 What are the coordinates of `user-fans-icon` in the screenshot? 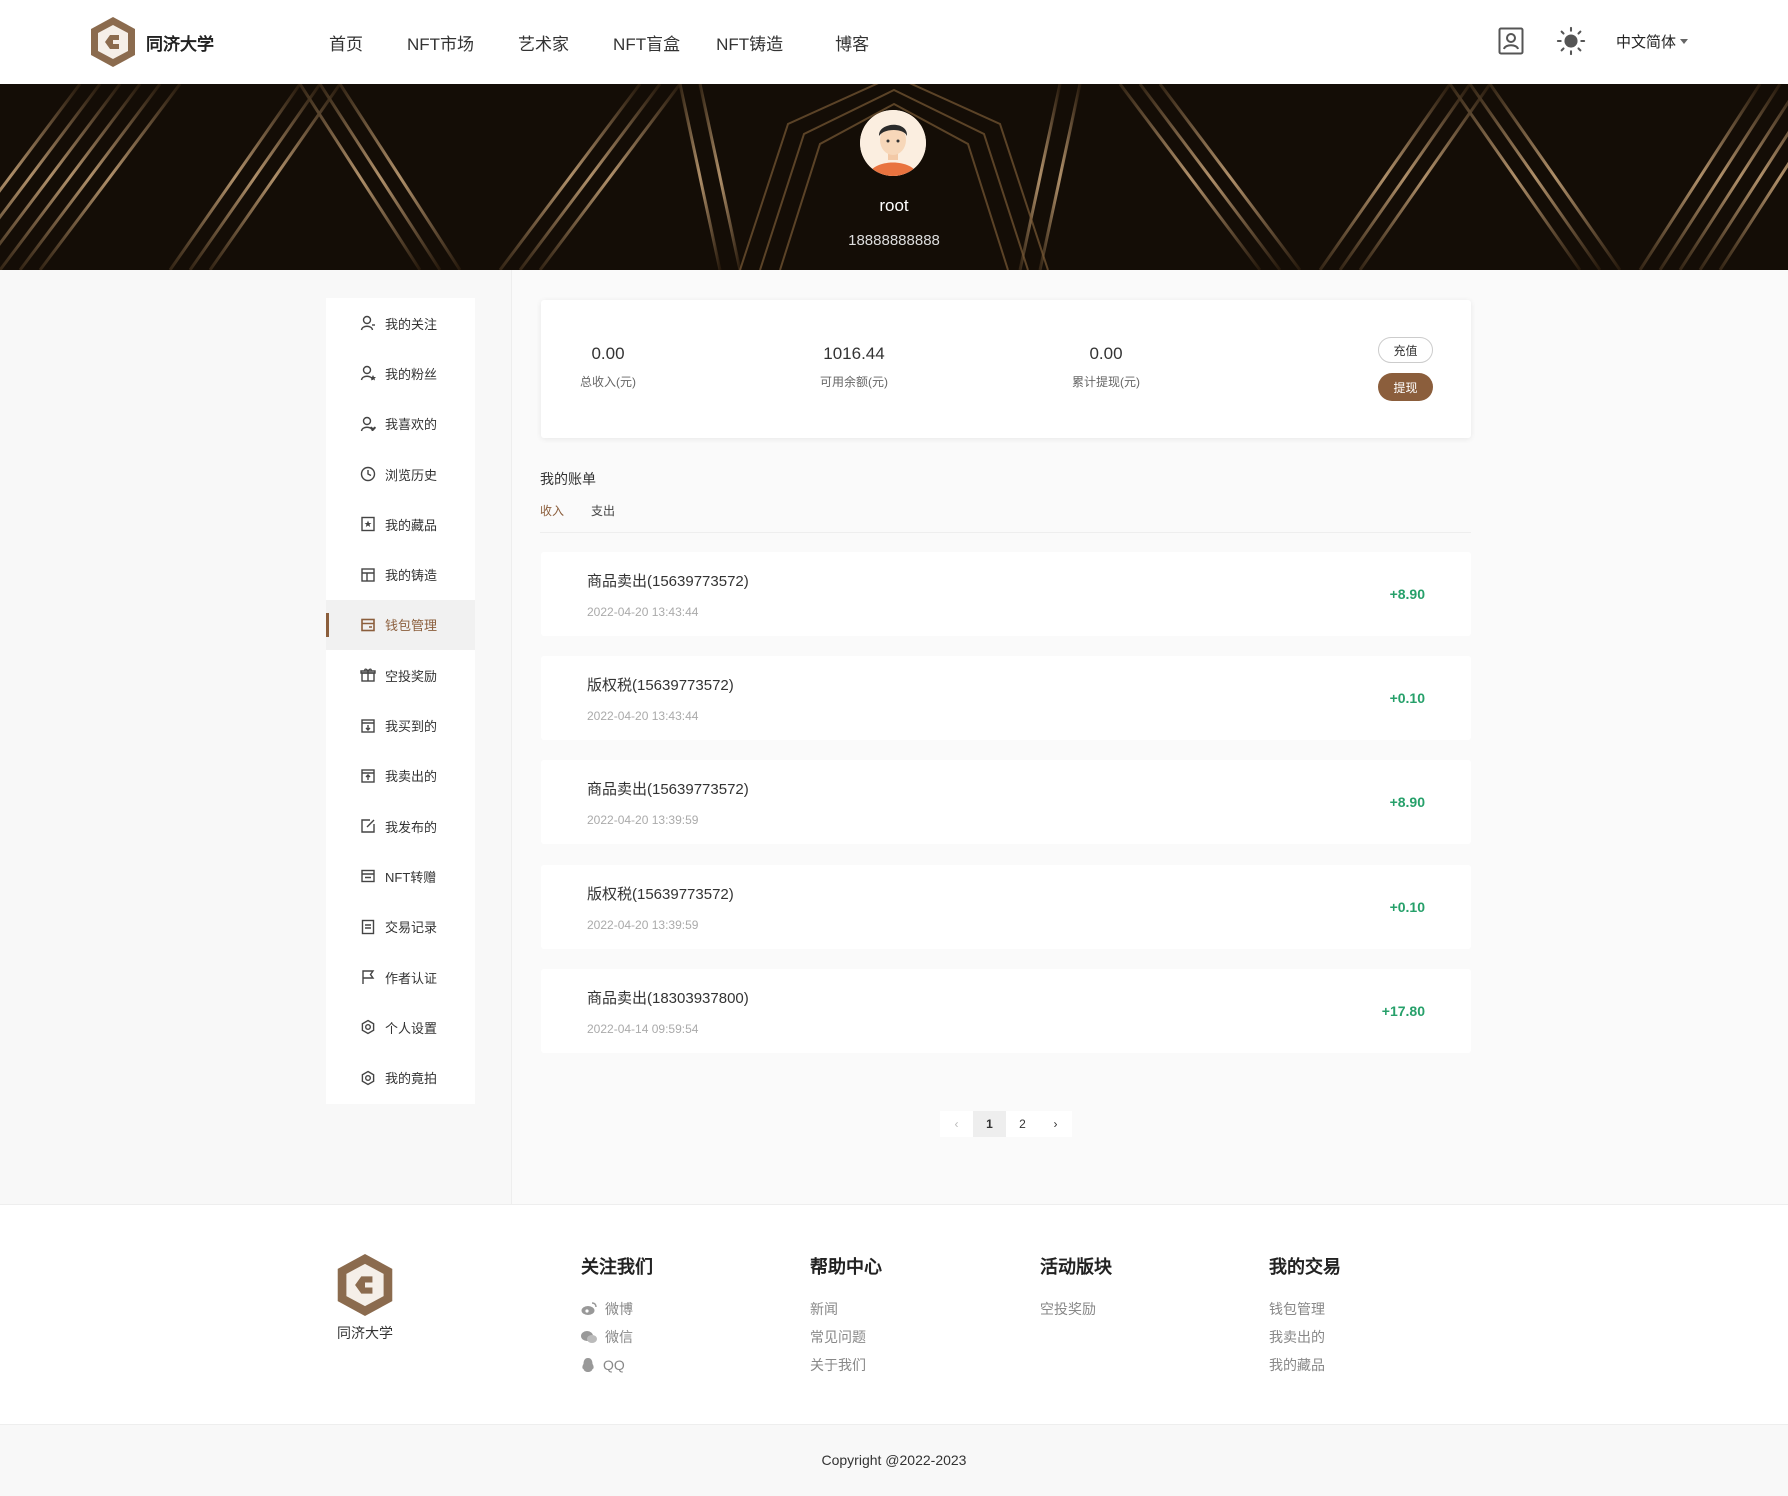 It's located at (368, 373).